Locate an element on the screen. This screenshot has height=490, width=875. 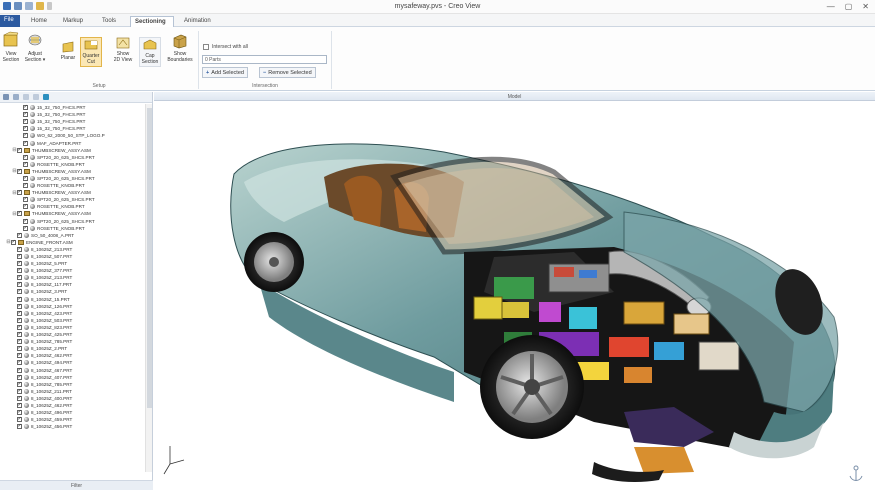
tree-part-row: 8_10625Z_823.PRT is located at coordinates (73, 327).